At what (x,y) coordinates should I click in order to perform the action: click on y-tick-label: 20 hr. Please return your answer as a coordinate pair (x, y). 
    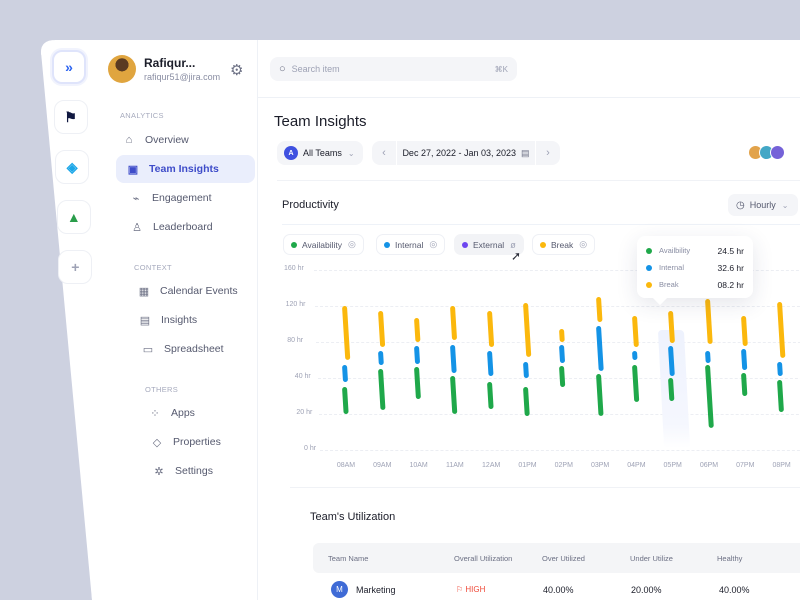
    Looking at the image, I should click on (304, 412).